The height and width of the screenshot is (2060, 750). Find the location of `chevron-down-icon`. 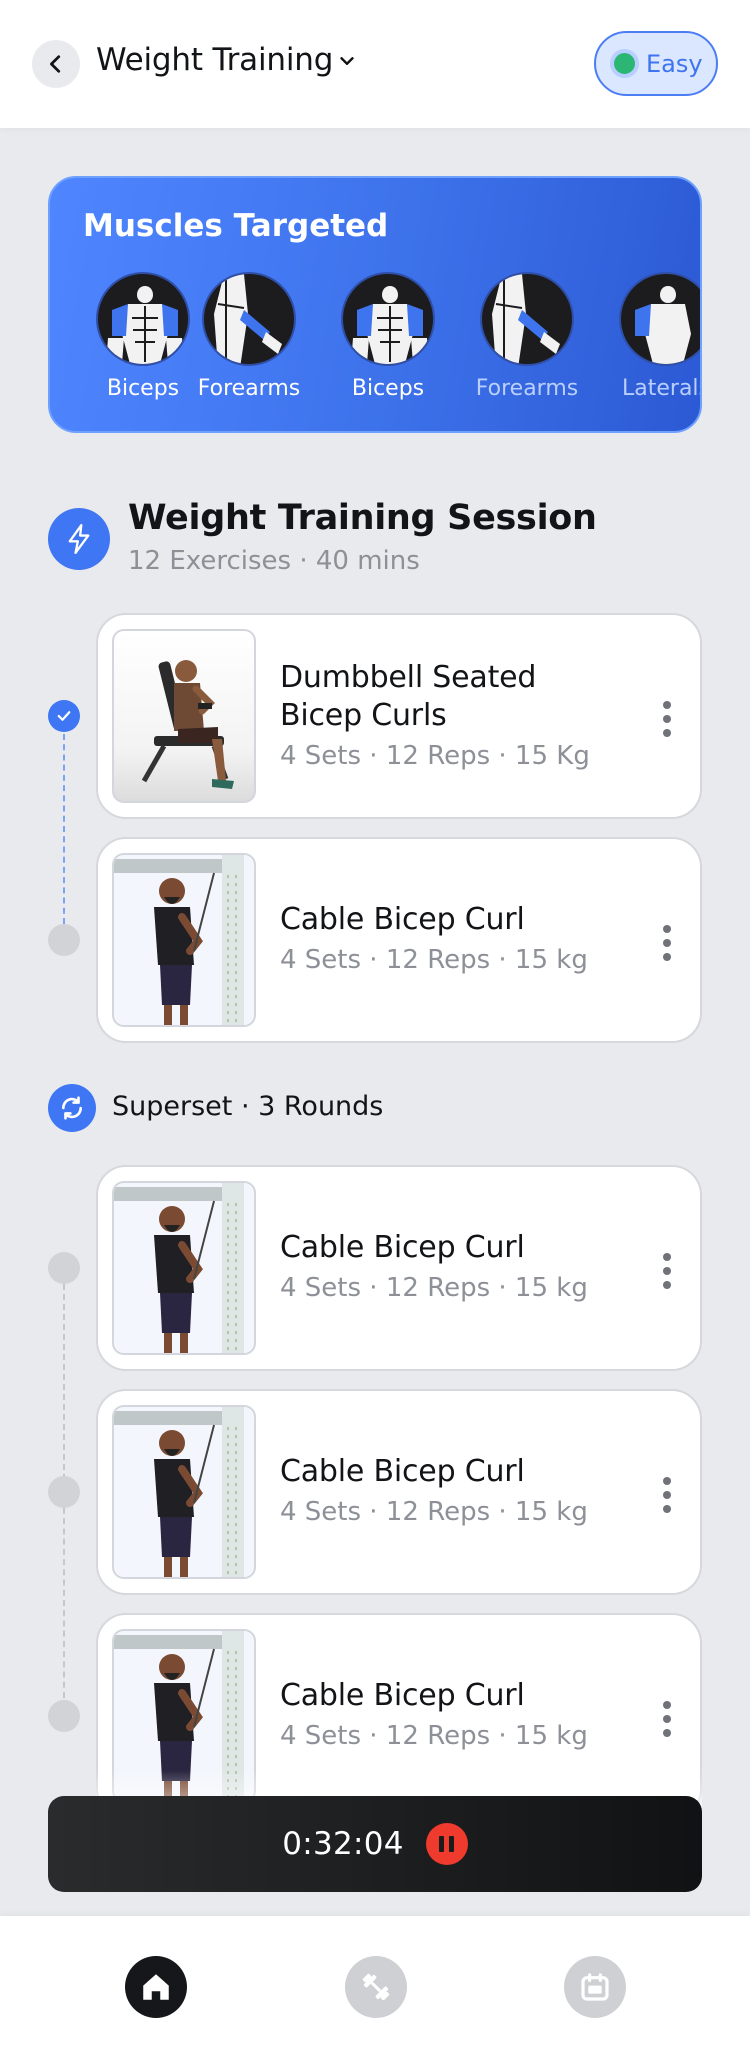

chevron-down-icon is located at coordinates (347, 61).